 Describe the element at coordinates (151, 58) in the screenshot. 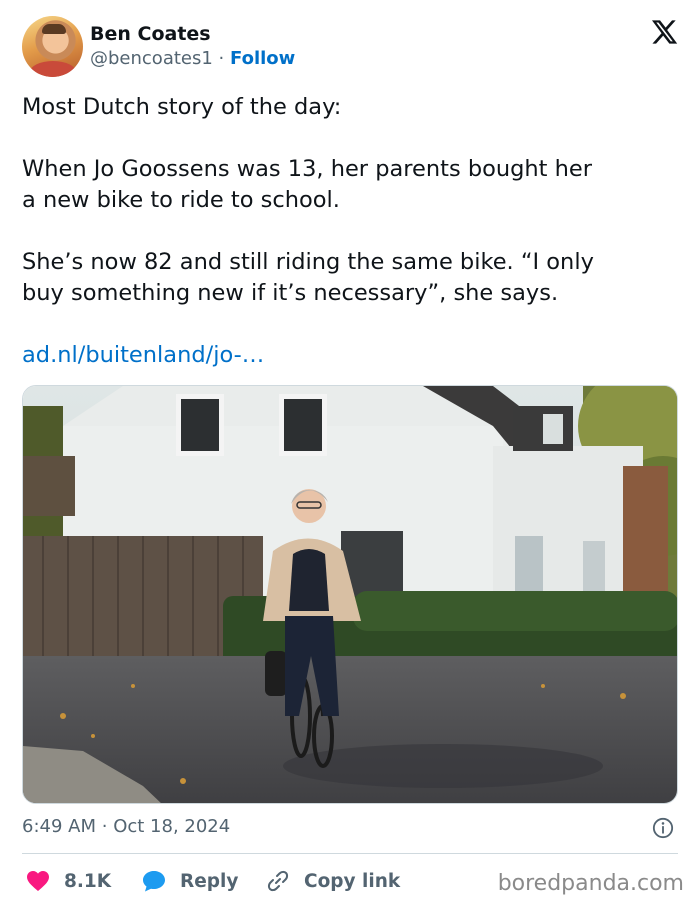

I see `author-handle: @bencoates1` at that location.